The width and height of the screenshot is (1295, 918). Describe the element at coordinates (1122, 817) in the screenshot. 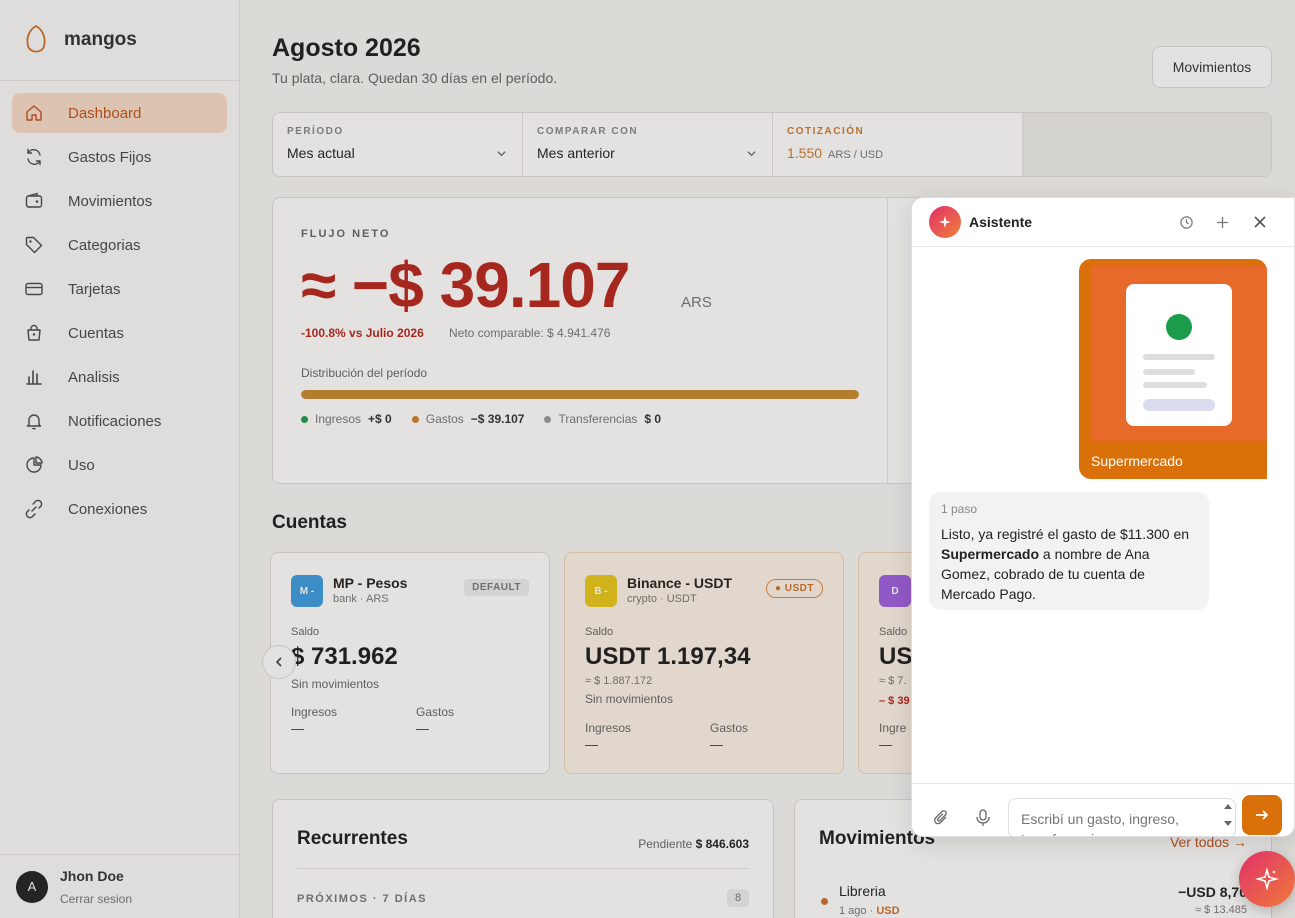

I see `message-input` at that location.